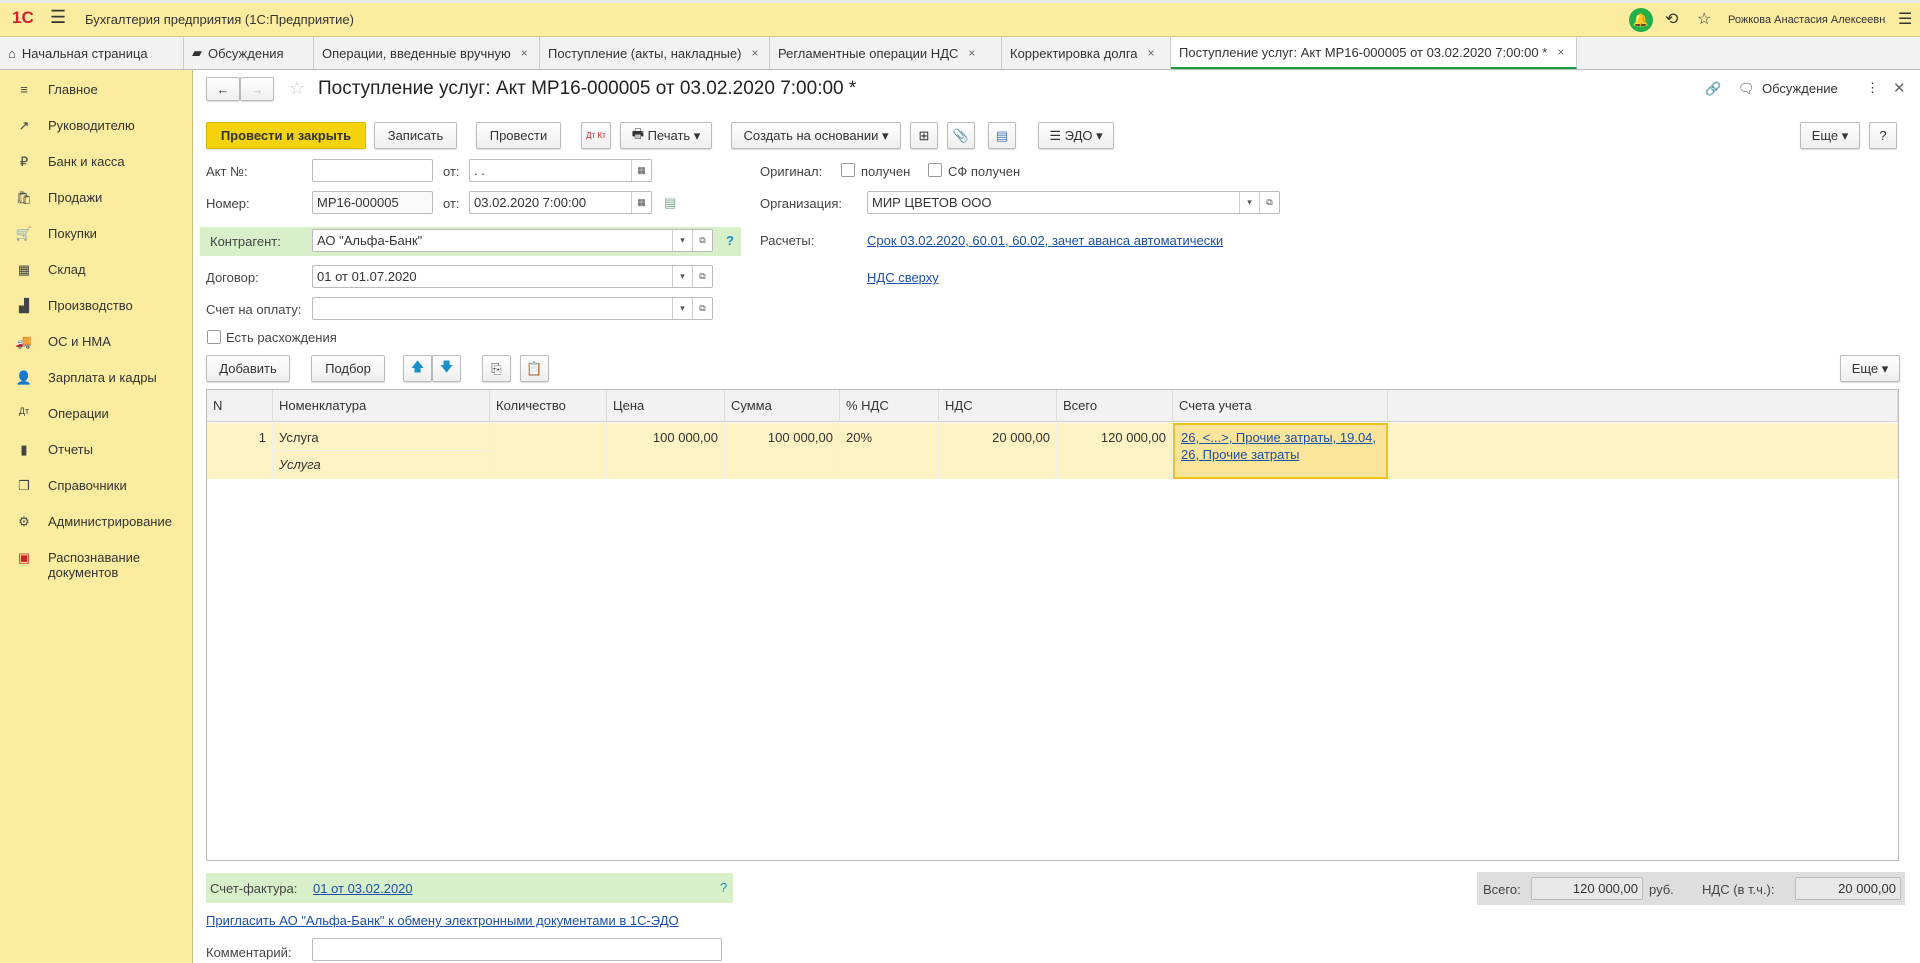  Describe the element at coordinates (1115, 406) in the screenshot. I see `column-header-total: Всего` at that location.